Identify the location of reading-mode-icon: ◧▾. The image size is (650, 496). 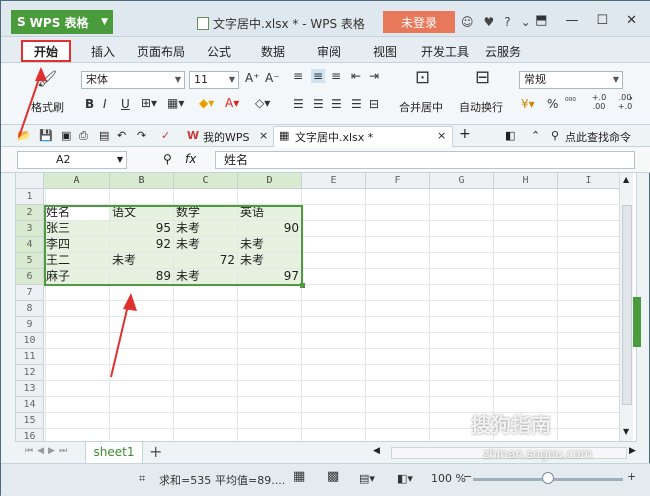
(405, 478).